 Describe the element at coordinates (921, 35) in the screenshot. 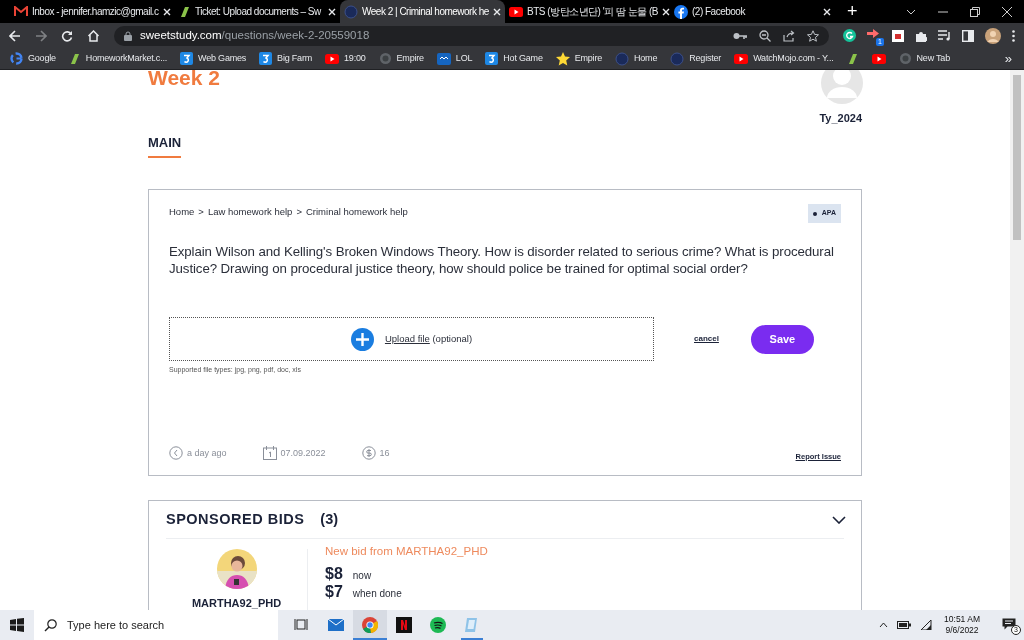

I see `puzzle-icon` at that location.